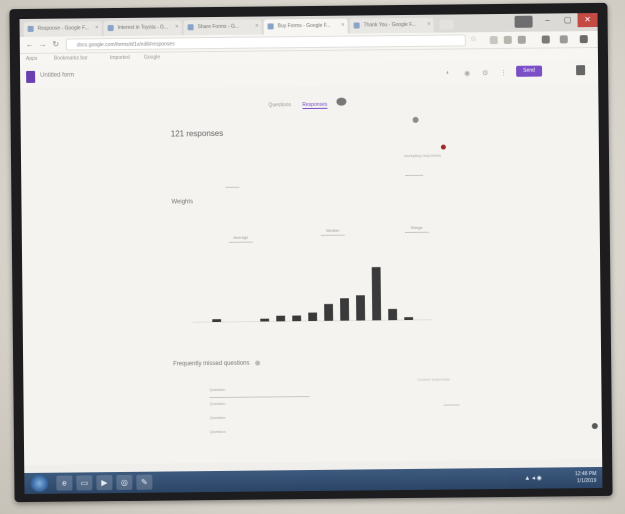 This screenshot has height=514, width=625. I want to click on faq-count-header: Correct responses, so click(434, 379).